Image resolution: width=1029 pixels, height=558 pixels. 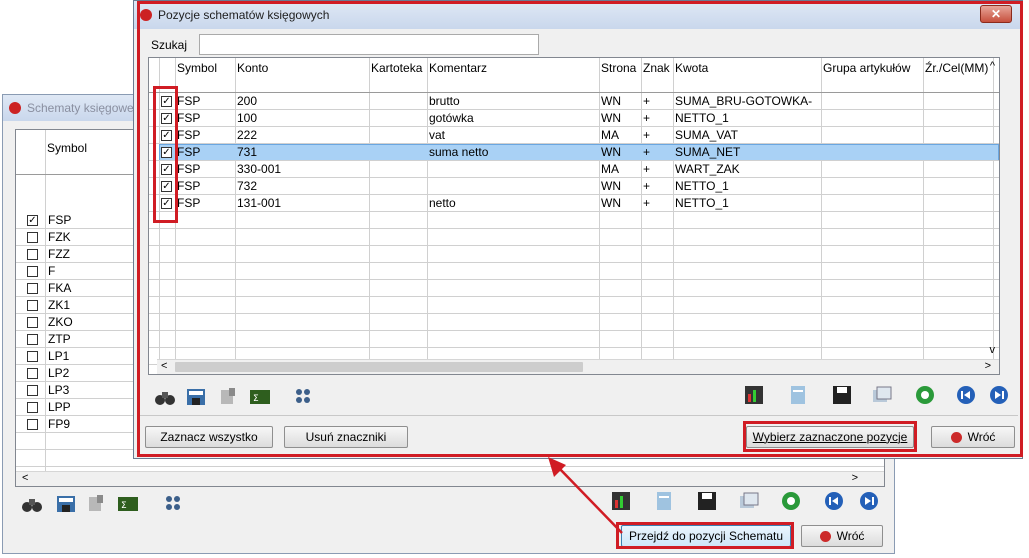 I want to click on row-symbol: ZK1, so click(x=59, y=305).